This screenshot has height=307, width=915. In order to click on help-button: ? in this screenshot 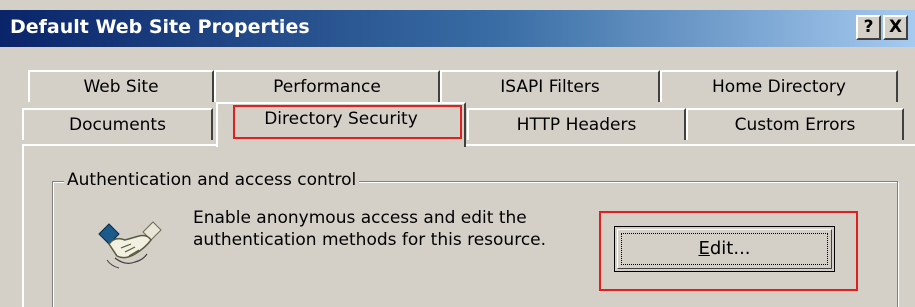, I will do `click(868, 27)`.